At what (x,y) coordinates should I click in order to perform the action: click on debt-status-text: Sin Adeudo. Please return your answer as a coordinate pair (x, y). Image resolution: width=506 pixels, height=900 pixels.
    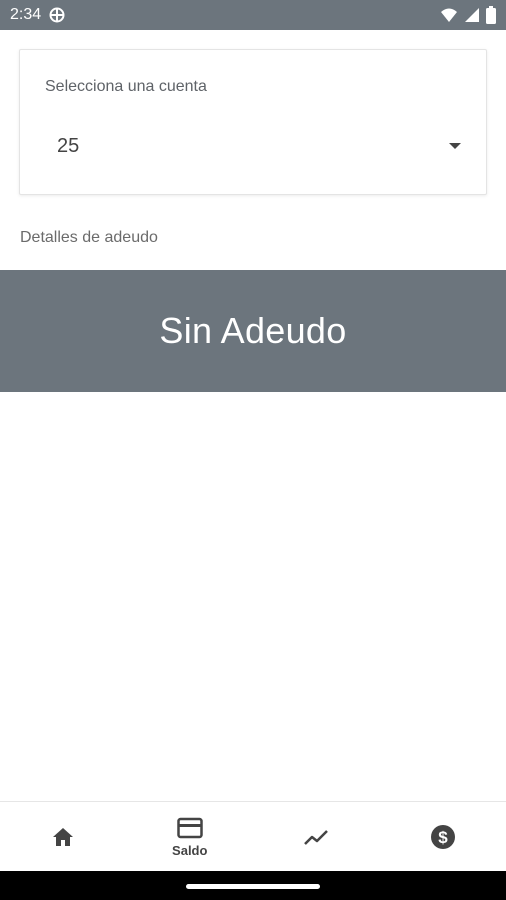
    Looking at the image, I should click on (253, 330).